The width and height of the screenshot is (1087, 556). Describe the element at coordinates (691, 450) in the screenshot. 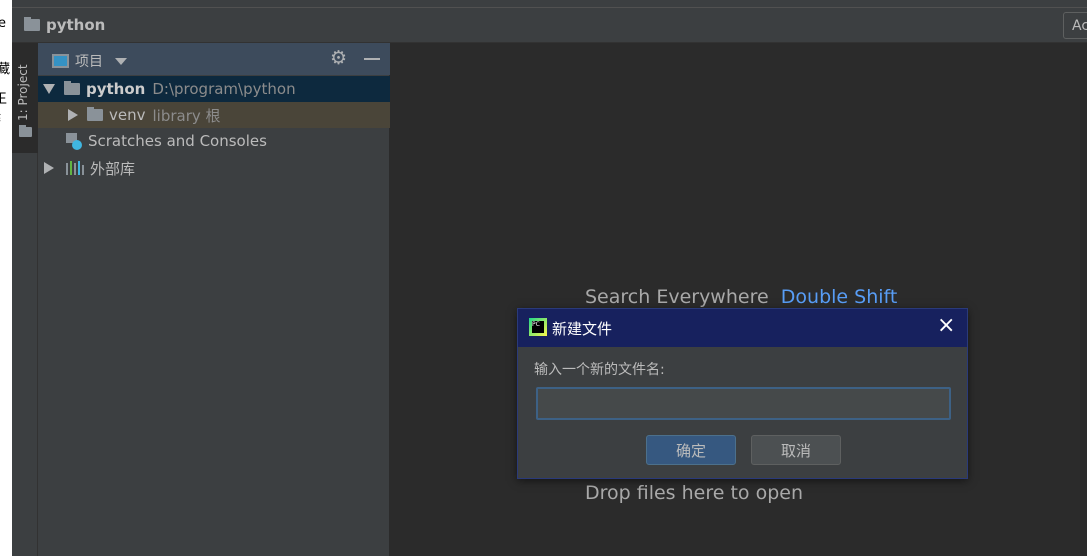

I see `ok-button: 确定` at that location.